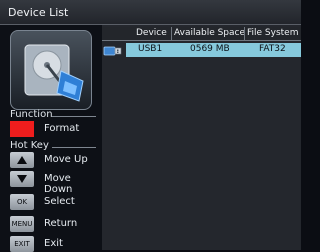 Image resolution: width=320 pixels, height=252 pixels. I want to click on hotkey-divider, so click(74, 147).